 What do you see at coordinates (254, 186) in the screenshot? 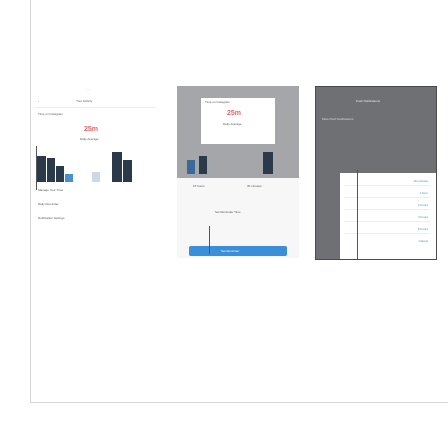
I see `picker-minutes: 30 minutes` at bounding box center [254, 186].